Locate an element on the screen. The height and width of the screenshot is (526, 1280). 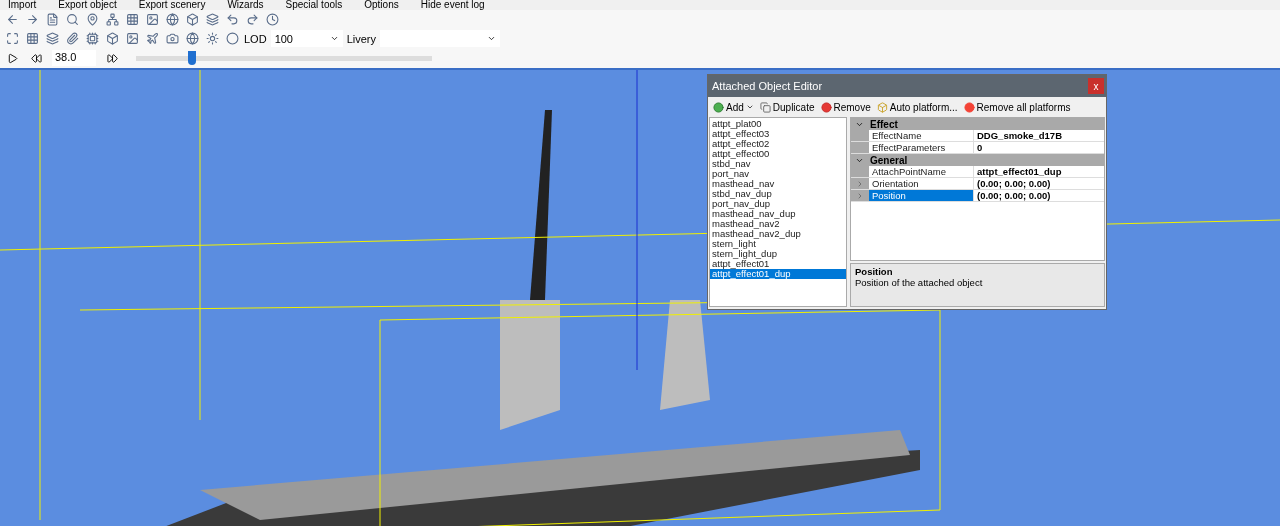
list-item: stbd_nav_dup is located at coordinates (778, 194).